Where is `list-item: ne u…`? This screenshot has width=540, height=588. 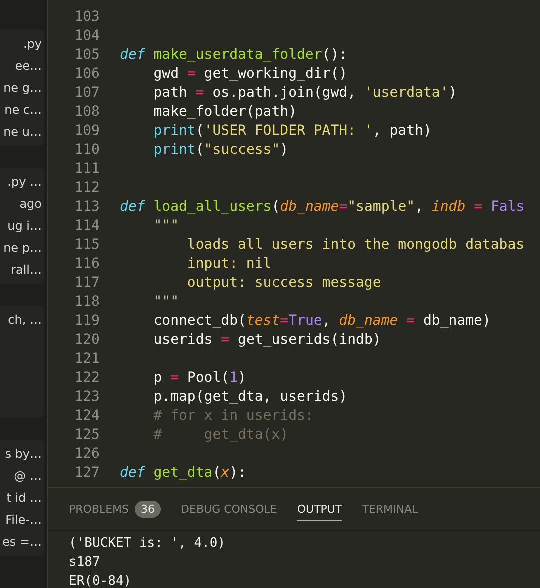
list-item: ne u… is located at coordinates (23, 132).